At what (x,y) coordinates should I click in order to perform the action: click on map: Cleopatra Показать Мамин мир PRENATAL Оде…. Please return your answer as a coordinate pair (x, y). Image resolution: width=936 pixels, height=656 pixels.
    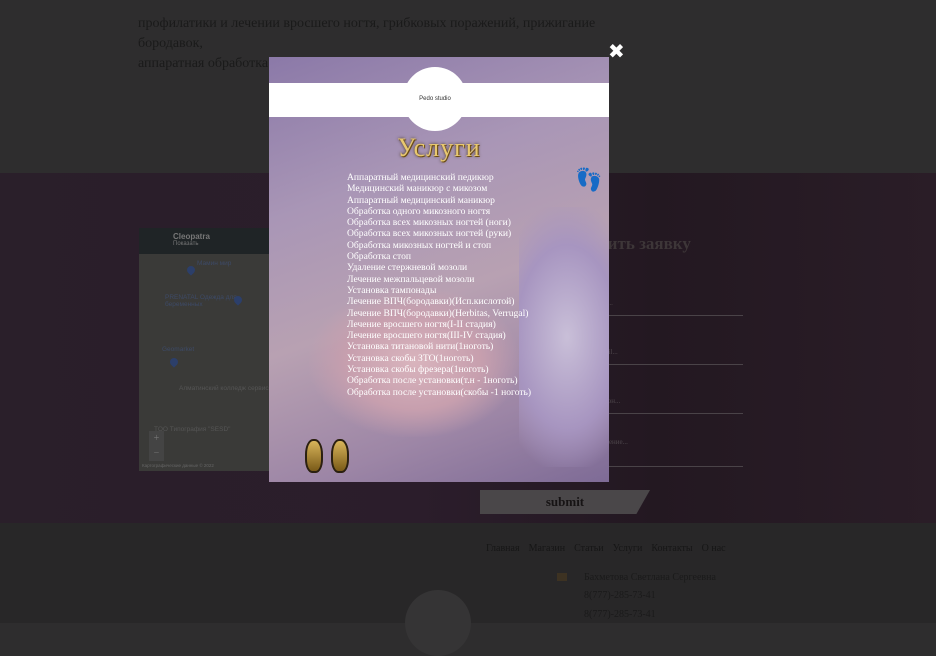
    Looking at the image, I should click on (206, 349).